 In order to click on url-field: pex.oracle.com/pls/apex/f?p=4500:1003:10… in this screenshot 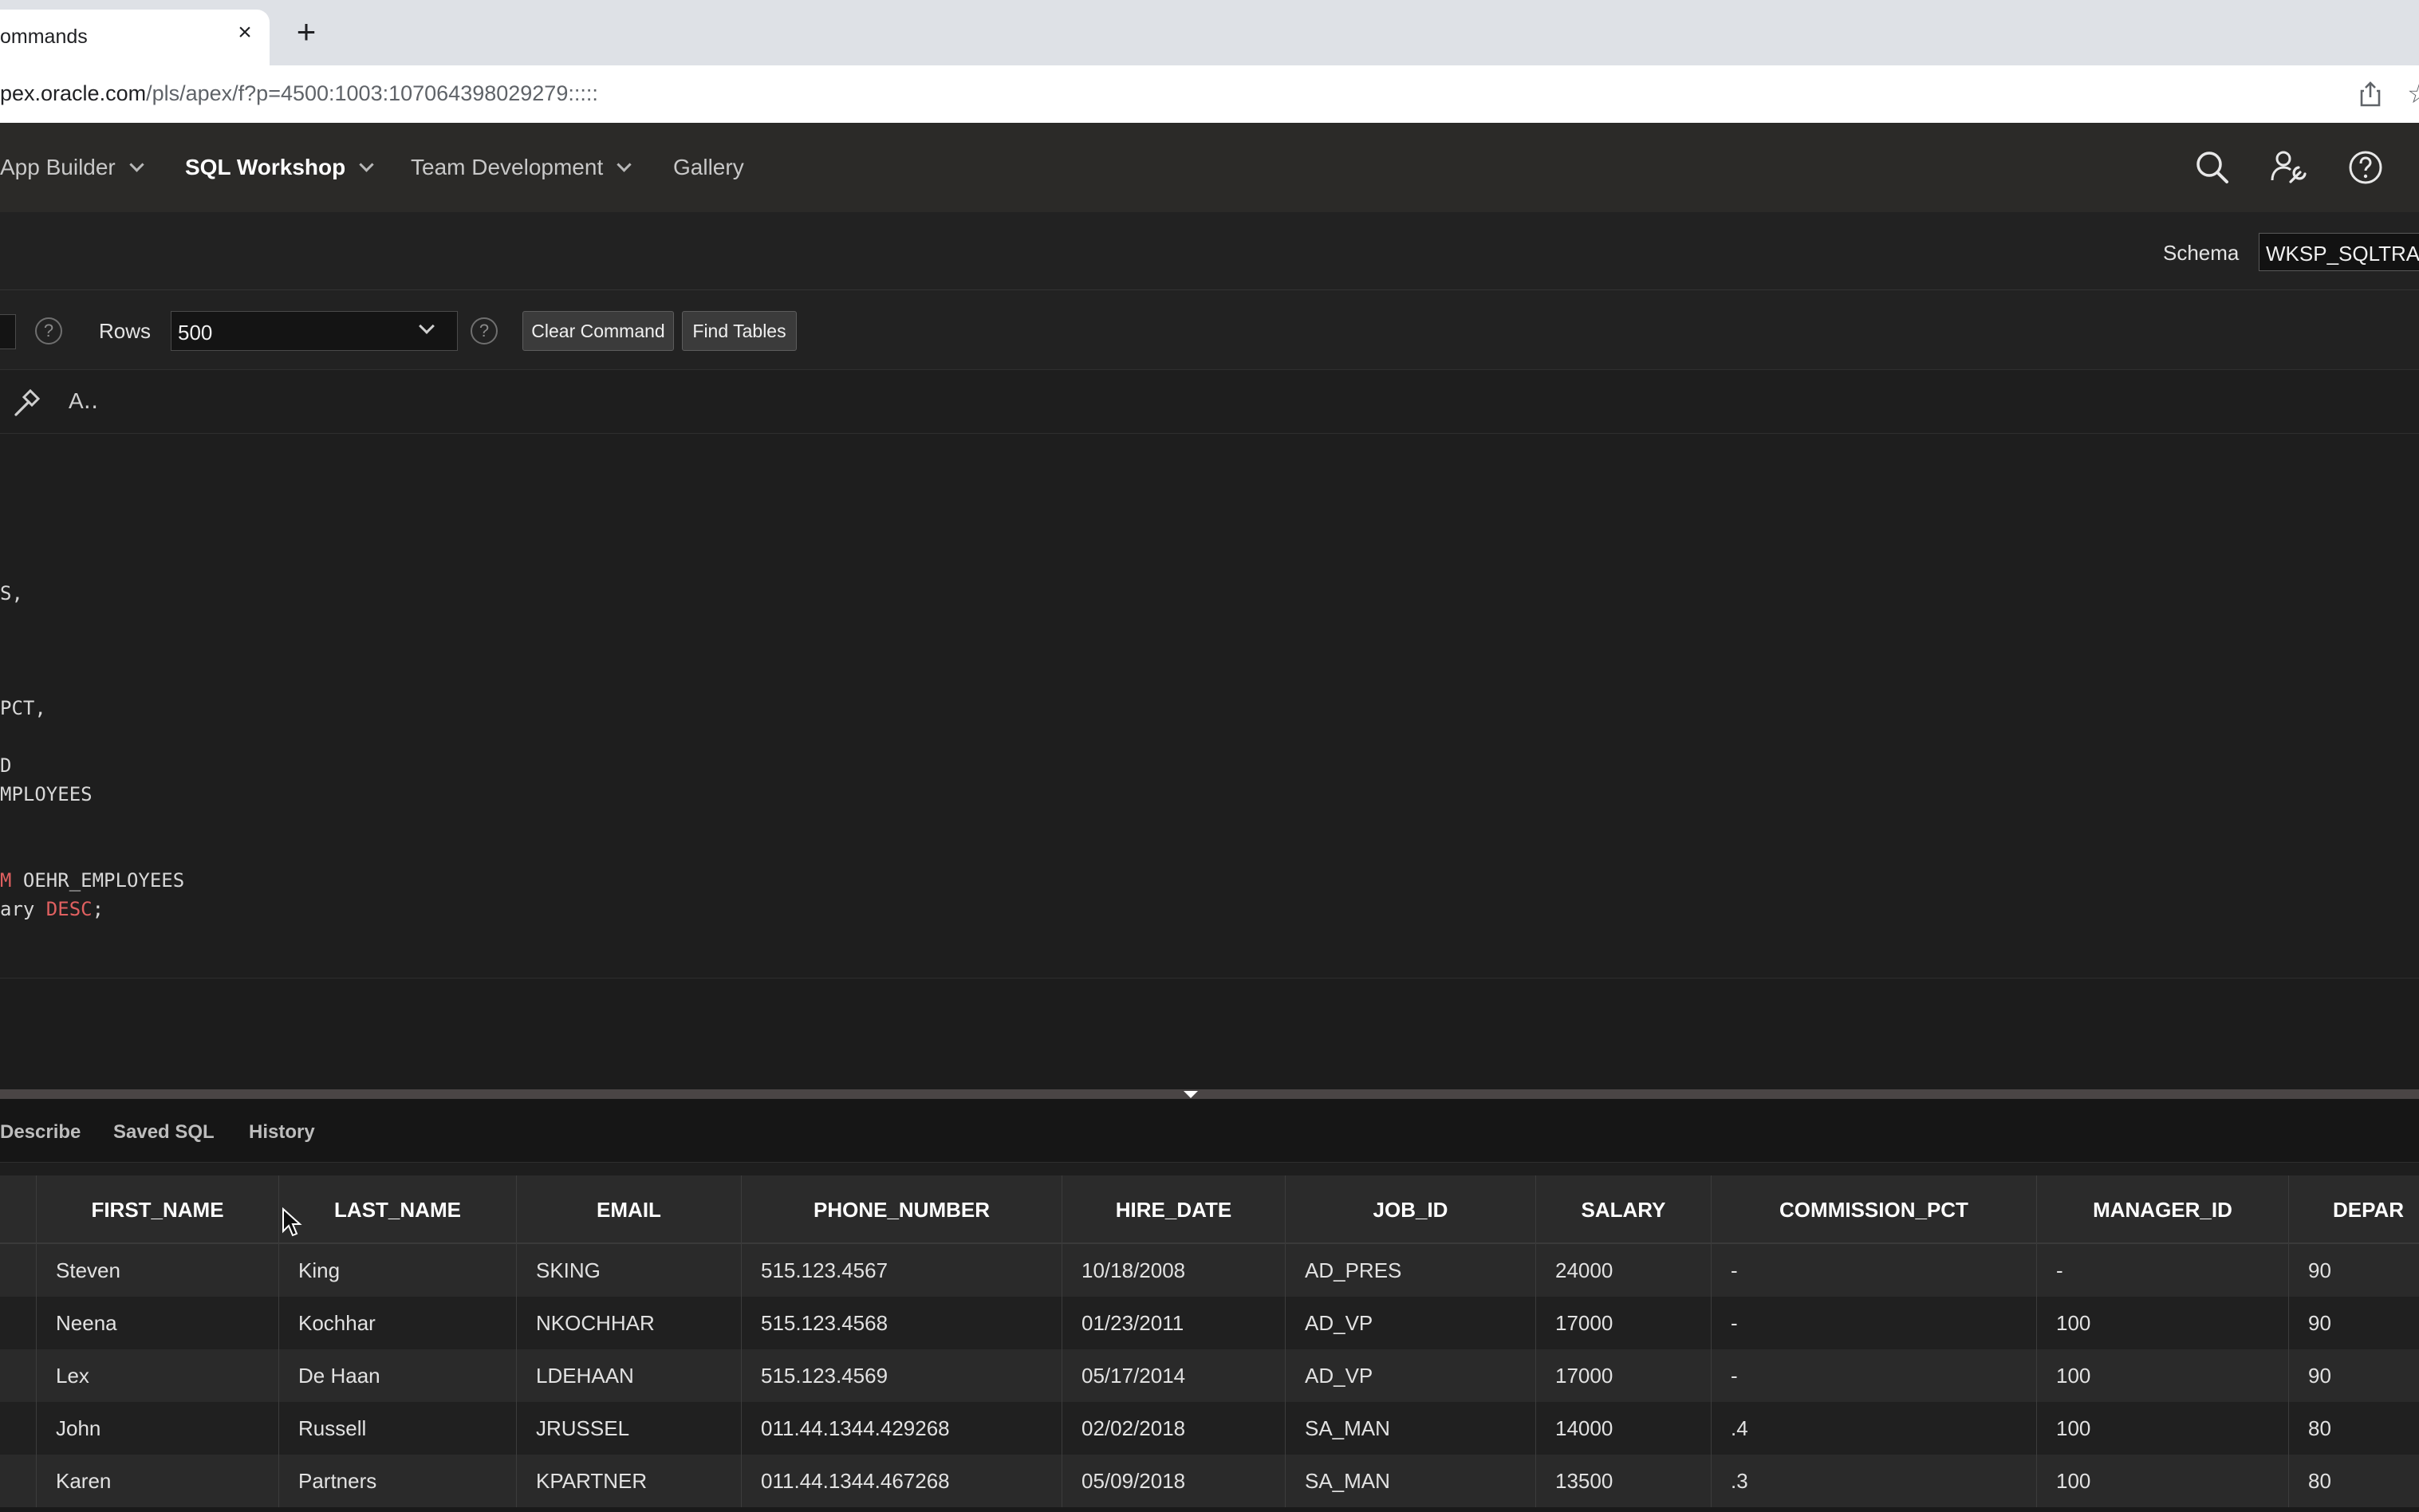, I will do `click(299, 93)`.